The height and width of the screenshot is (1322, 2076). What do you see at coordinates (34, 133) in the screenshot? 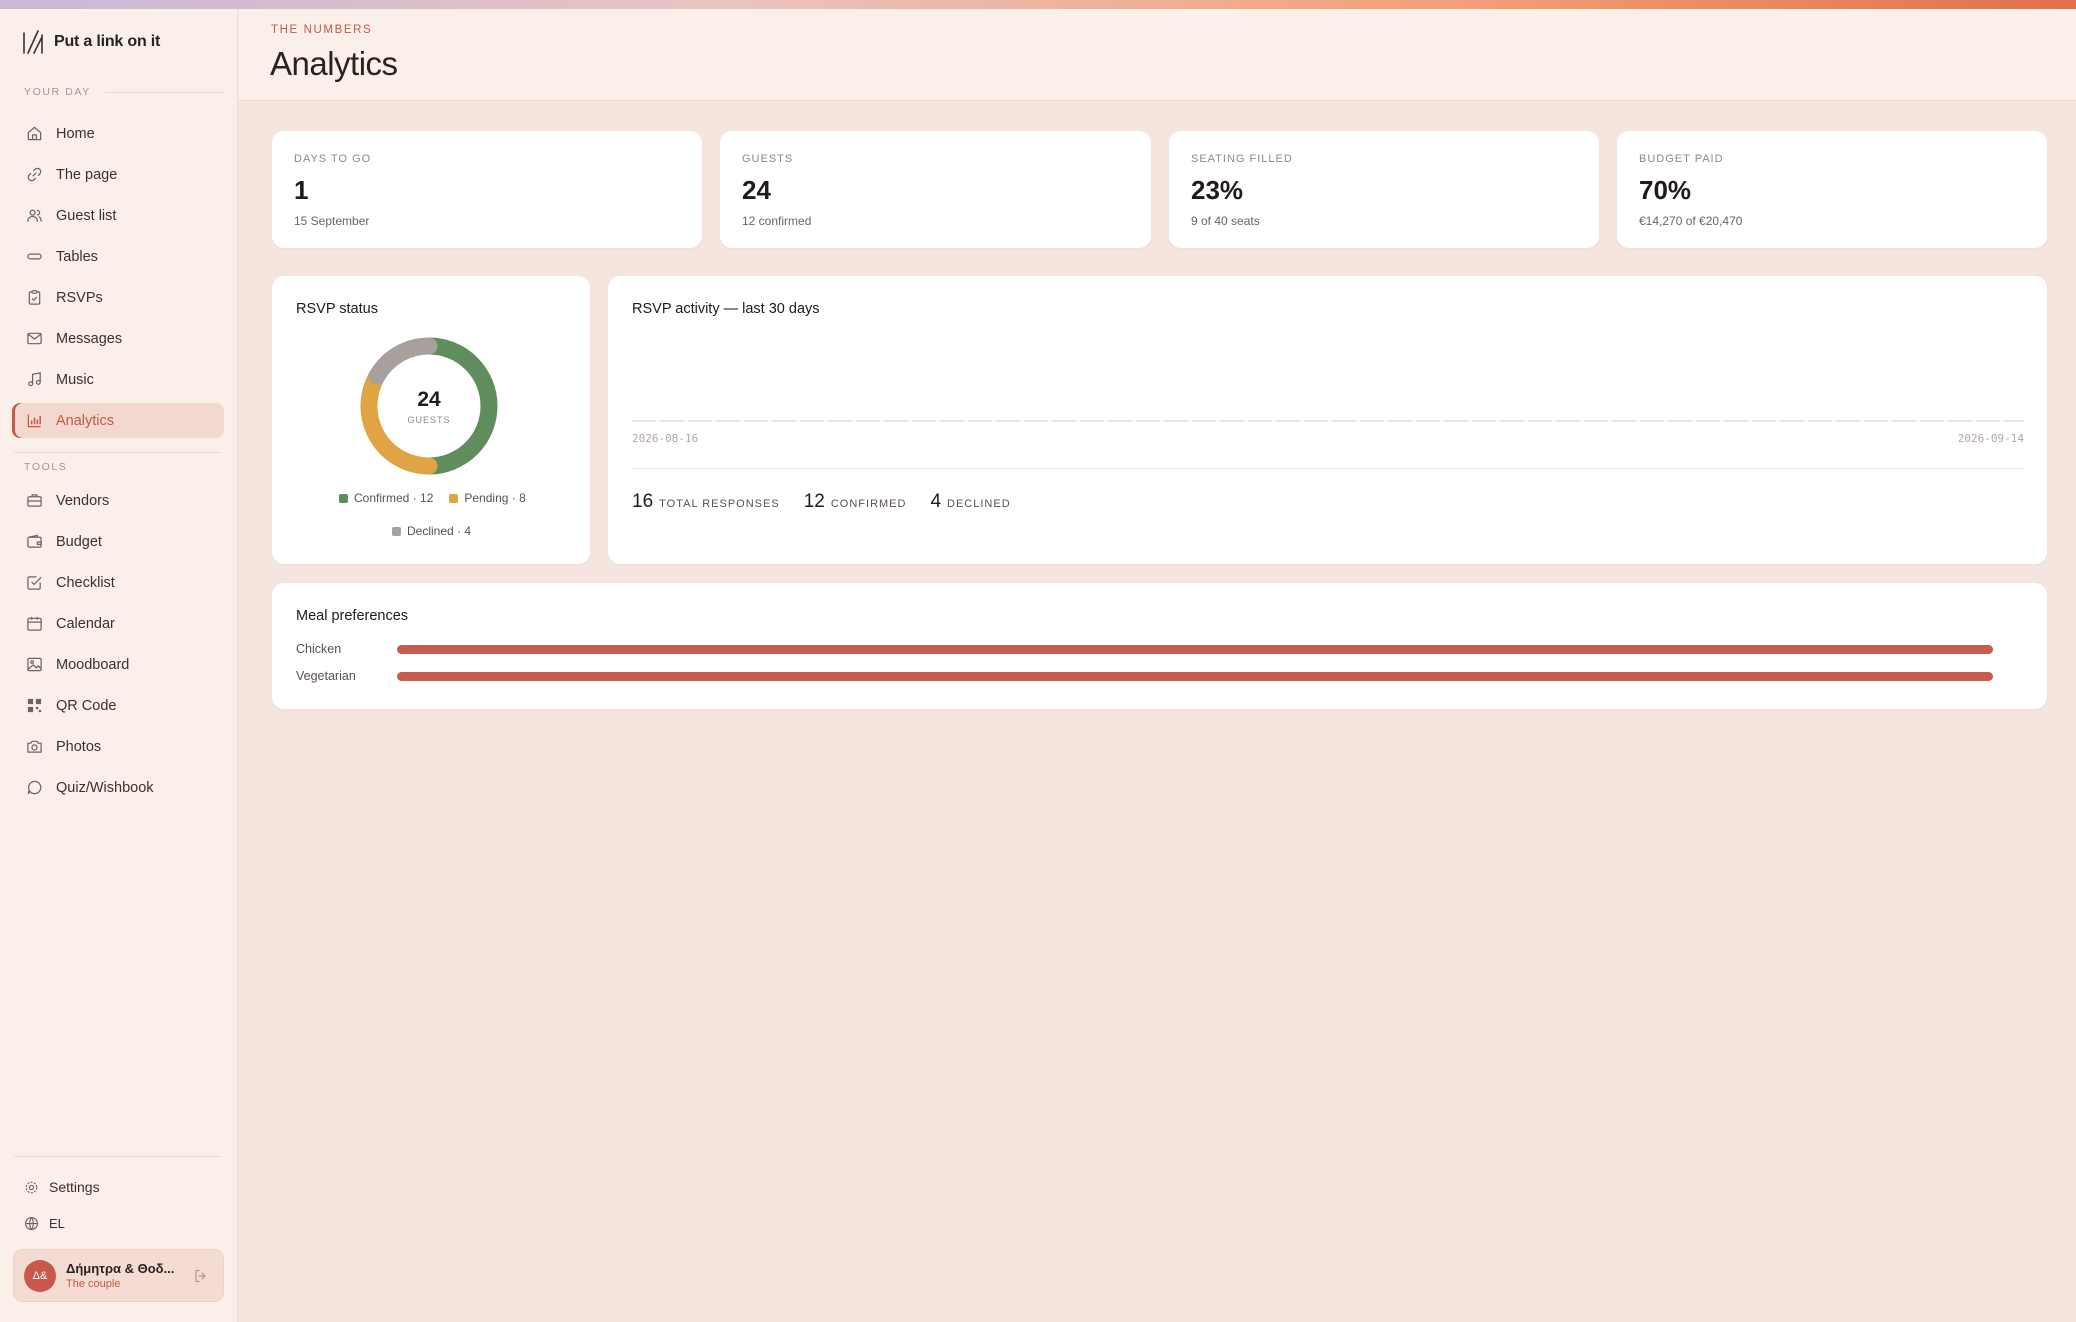
I see `home-icon` at bounding box center [34, 133].